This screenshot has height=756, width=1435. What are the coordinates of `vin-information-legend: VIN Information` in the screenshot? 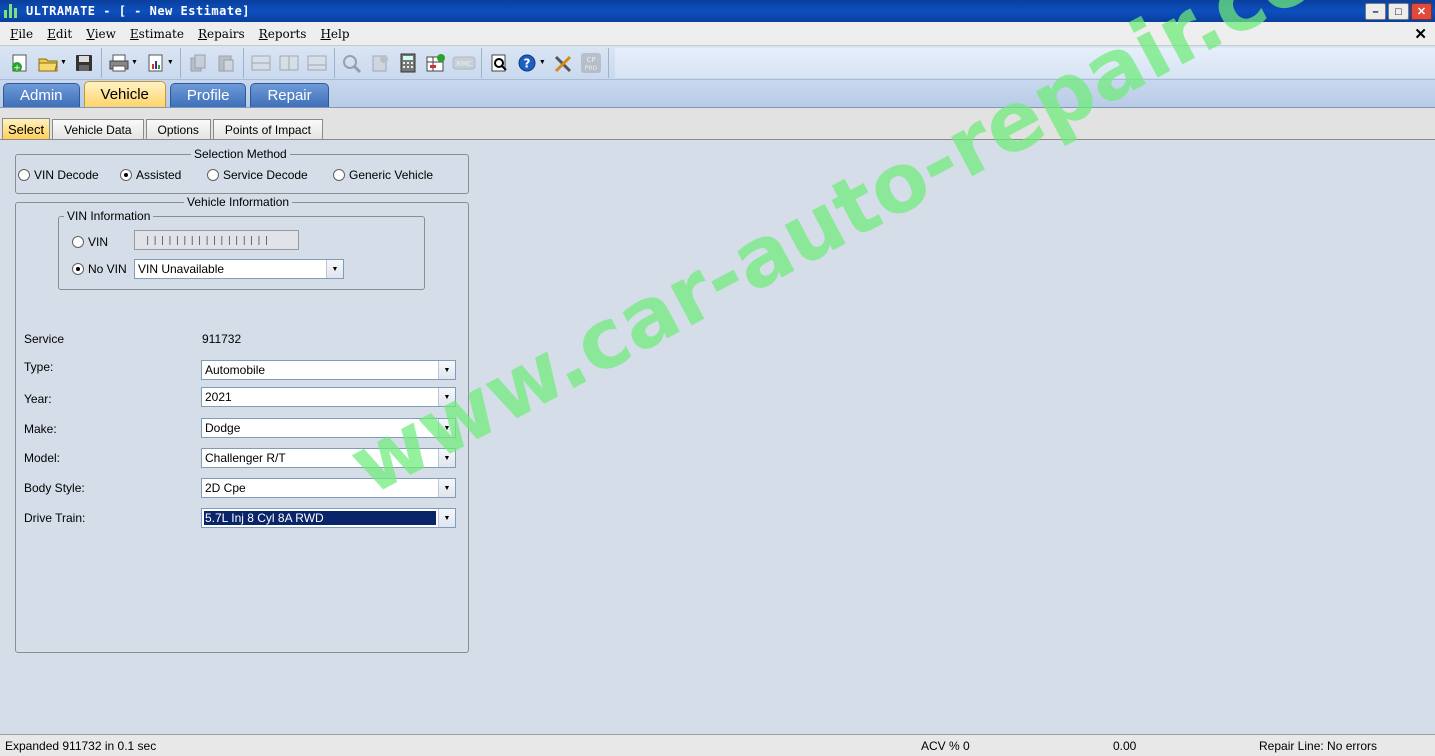 It's located at (109, 216).